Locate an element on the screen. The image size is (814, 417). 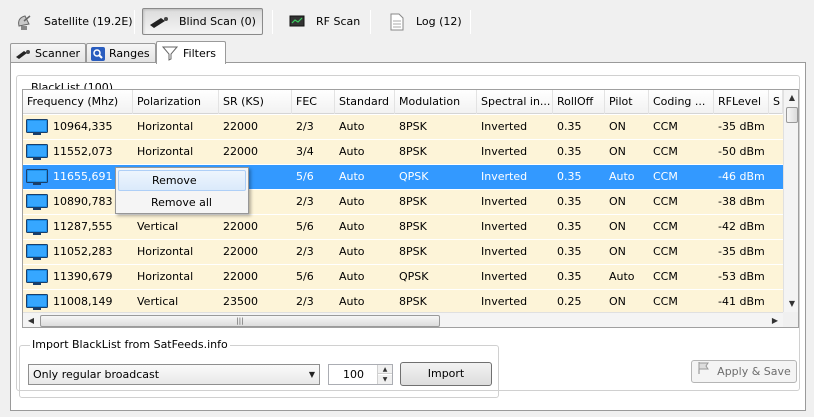
apply-save-button: Apply & Save is located at coordinates (744, 371).